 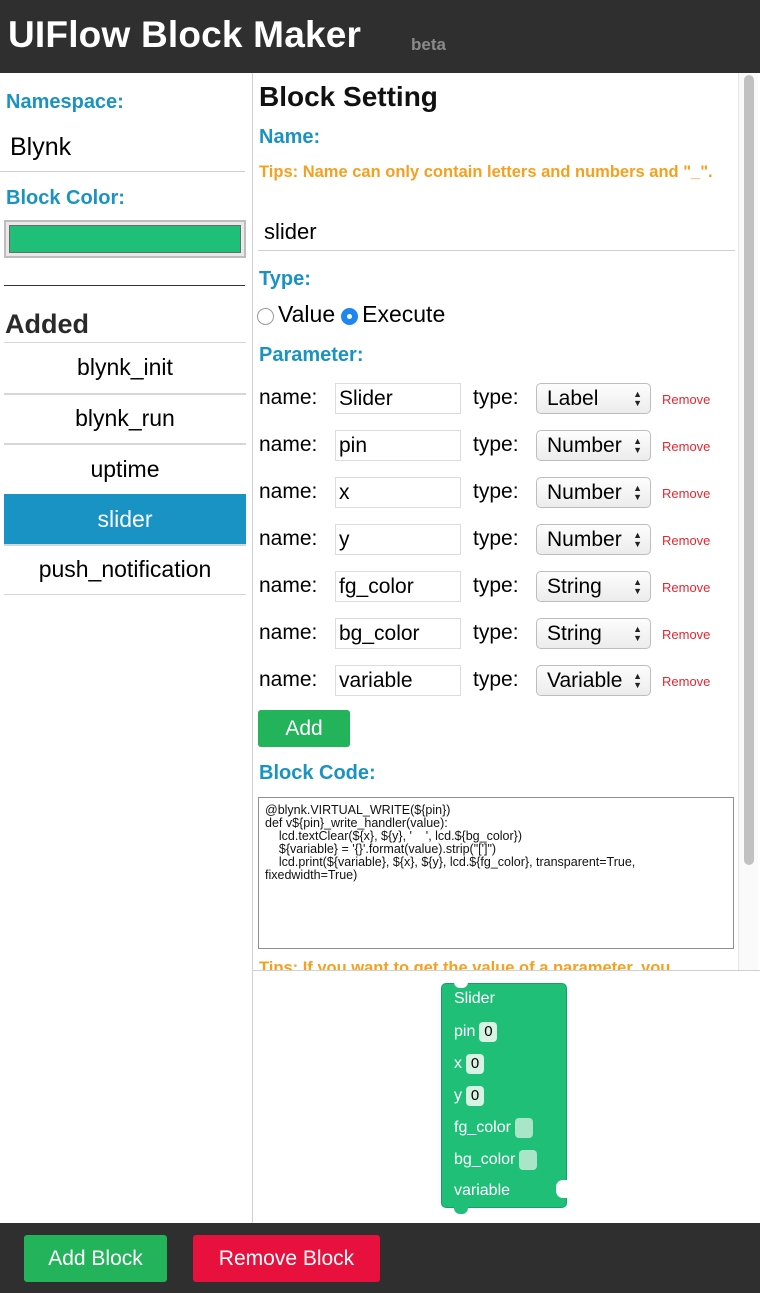 What do you see at coordinates (311, 355) in the screenshot?
I see `parameter-label: Parameter:` at bounding box center [311, 355].